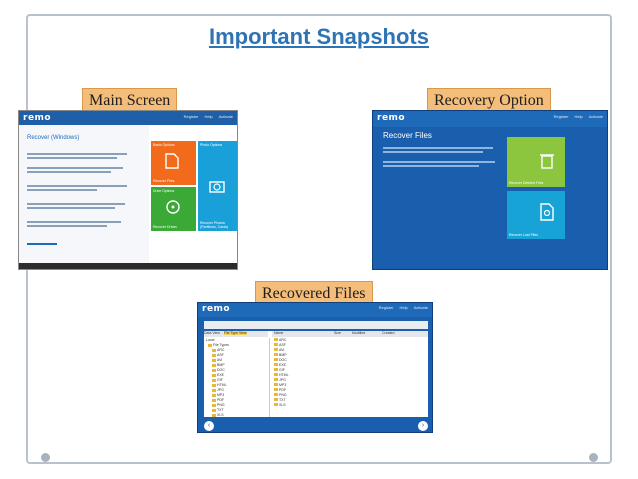 This screenshot has width=638, height=479. I want to click on recovery-menu-register: Register, so click(561, 116).